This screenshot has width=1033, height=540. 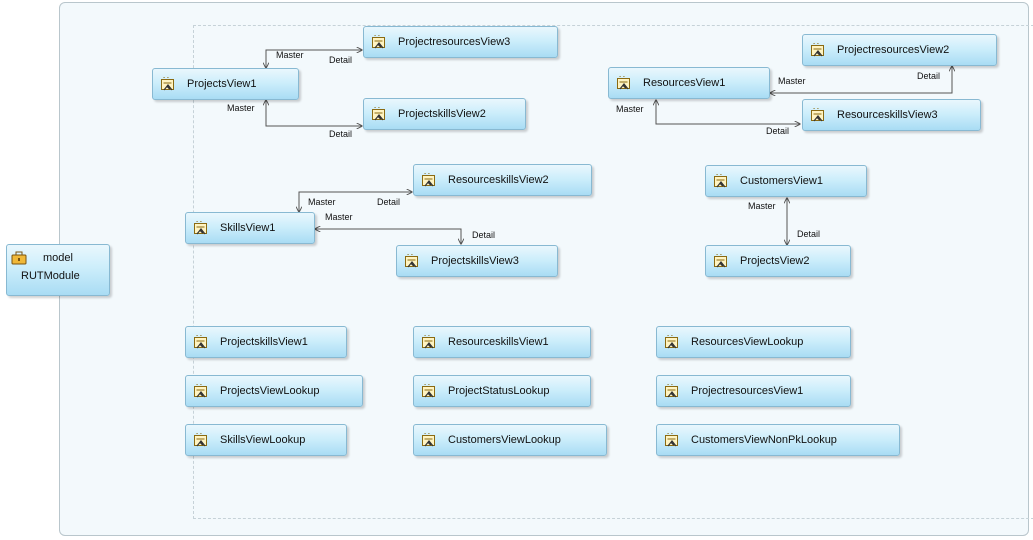 What do you see at coordinates (50, 276) in the screenshot?
I see `module-name-label: RUTModule` at bounding box center [50, 276].